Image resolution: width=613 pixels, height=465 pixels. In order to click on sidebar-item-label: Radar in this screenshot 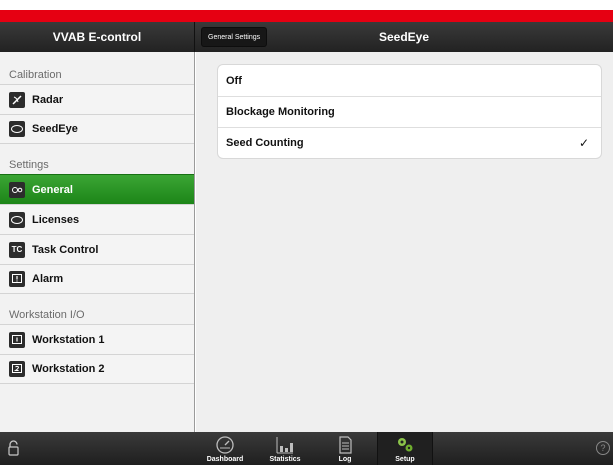, I will do `click(48, 99)`.